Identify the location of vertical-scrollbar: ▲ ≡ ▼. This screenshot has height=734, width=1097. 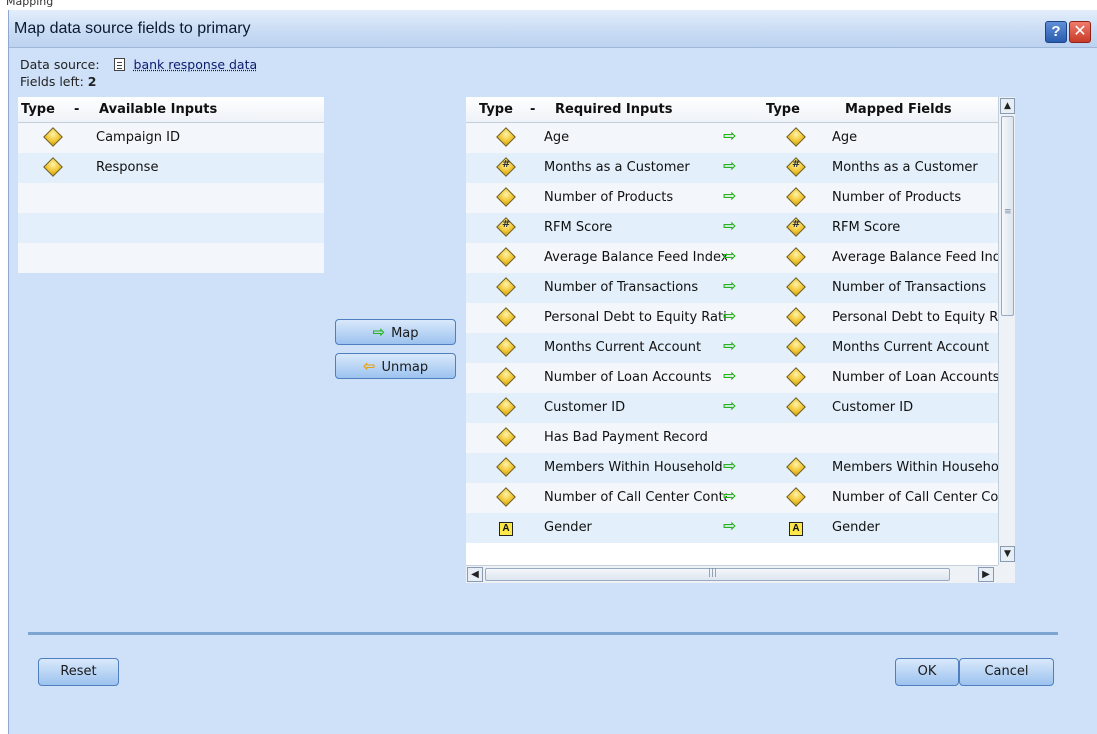
(1006, 331).